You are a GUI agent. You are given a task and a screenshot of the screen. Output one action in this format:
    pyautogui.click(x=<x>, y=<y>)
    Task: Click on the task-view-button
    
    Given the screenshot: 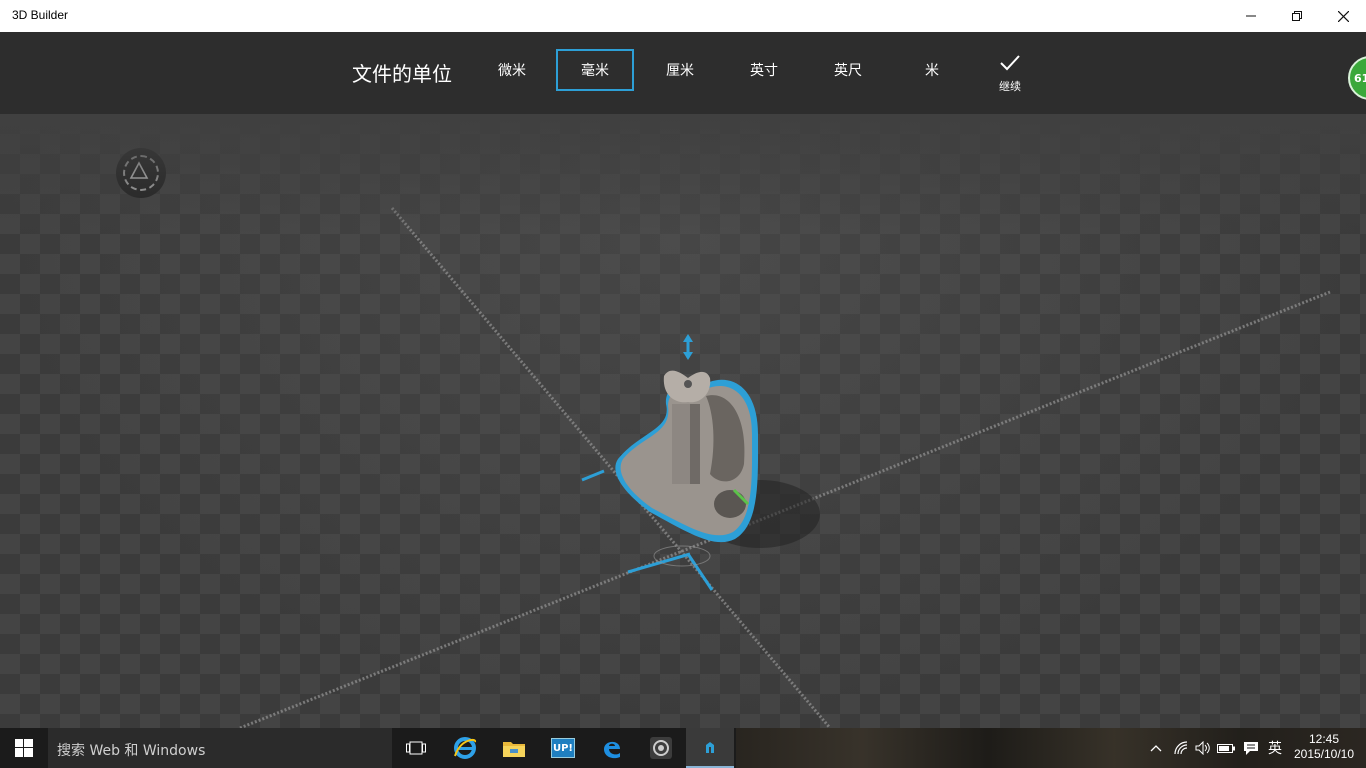 What is the action you would take?
    pyautogui.click(x=416, y=748)
    